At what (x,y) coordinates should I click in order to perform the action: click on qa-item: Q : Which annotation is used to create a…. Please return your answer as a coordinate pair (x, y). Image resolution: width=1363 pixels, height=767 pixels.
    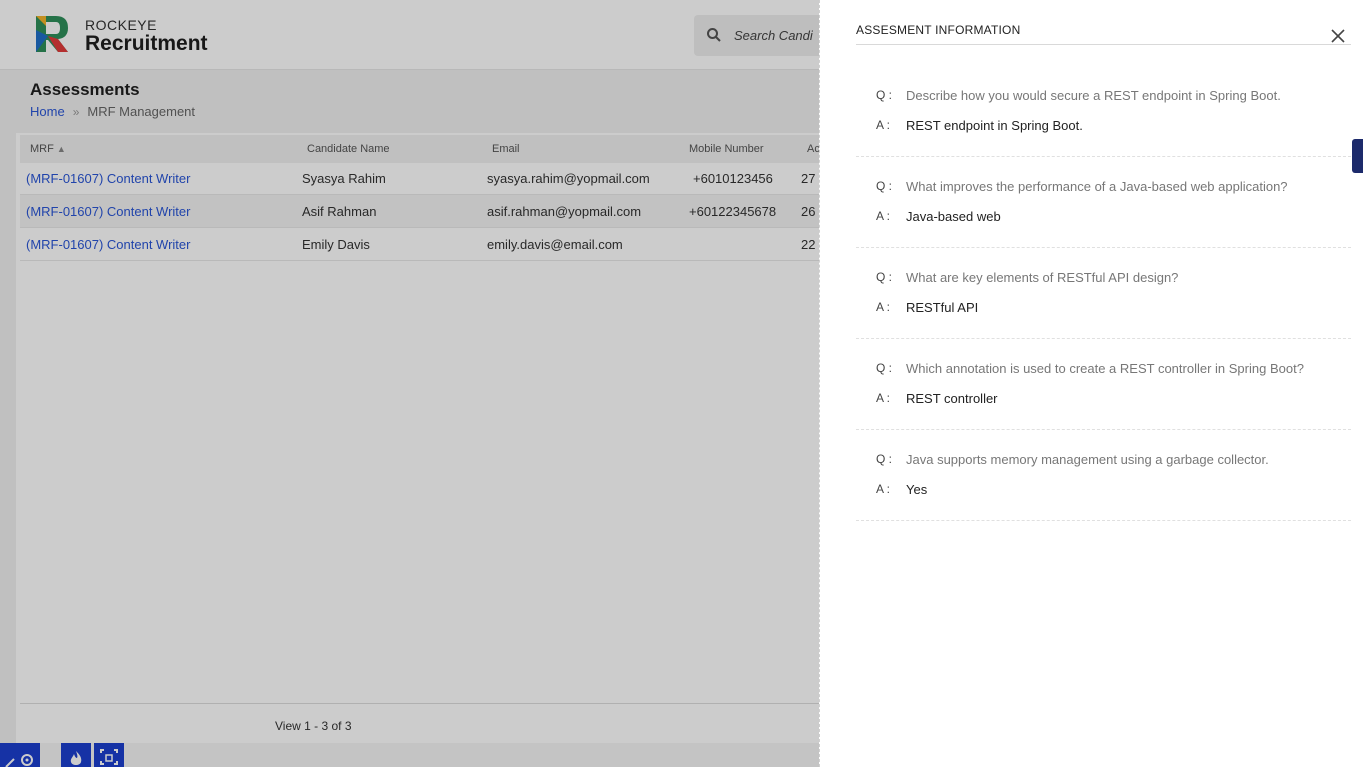
    Looking at the image, I should click on (1103, 384).